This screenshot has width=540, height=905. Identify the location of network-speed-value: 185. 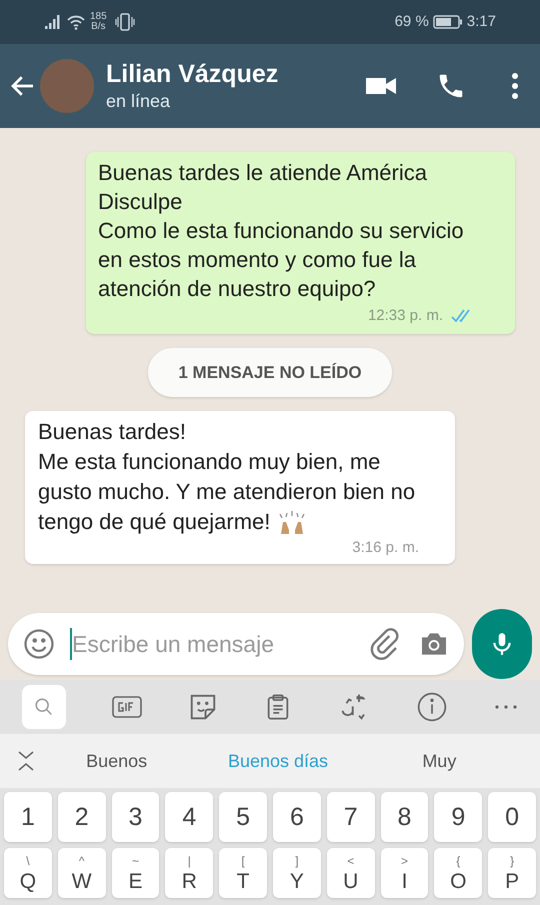
(98, 17).